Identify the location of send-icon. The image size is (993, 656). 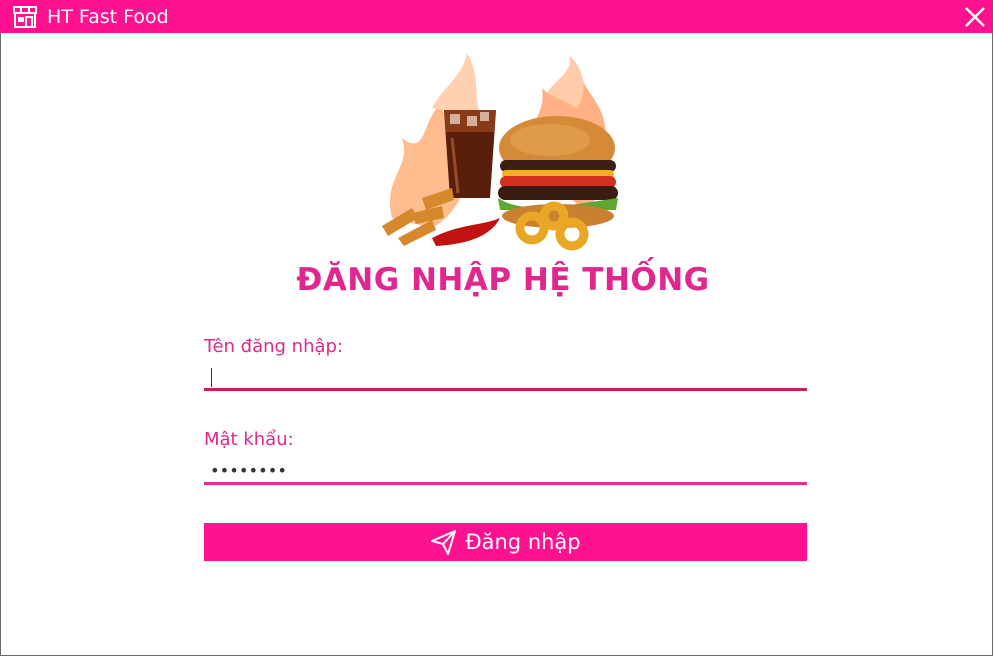
(444, 542).